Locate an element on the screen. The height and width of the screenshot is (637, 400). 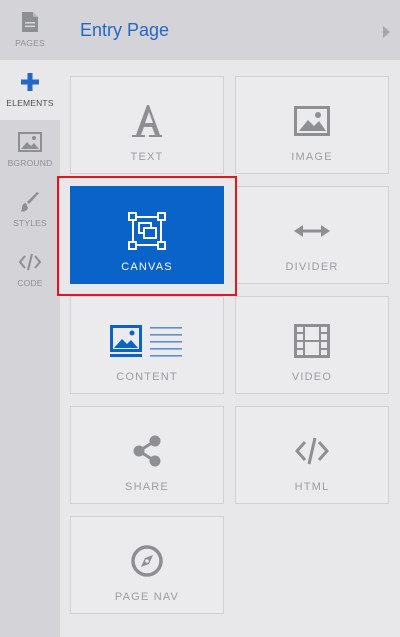
element-tile-image: IMAGE is located at coordinates (312, 125).